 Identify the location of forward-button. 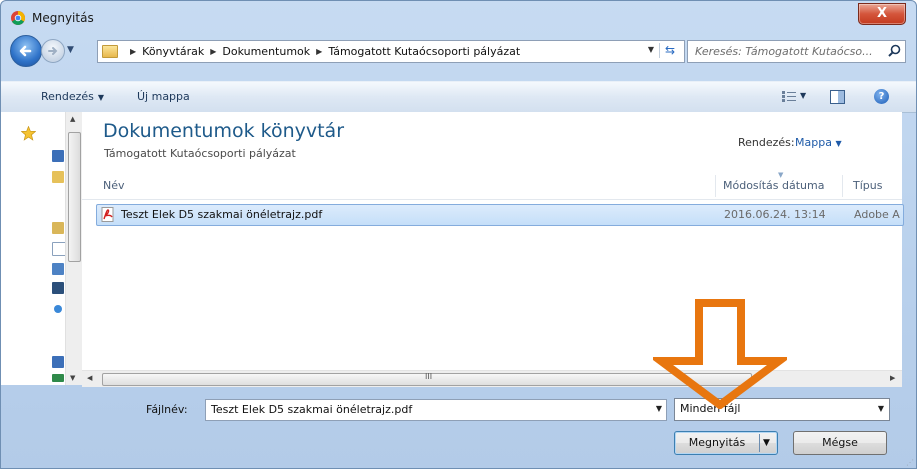
(53, 51).